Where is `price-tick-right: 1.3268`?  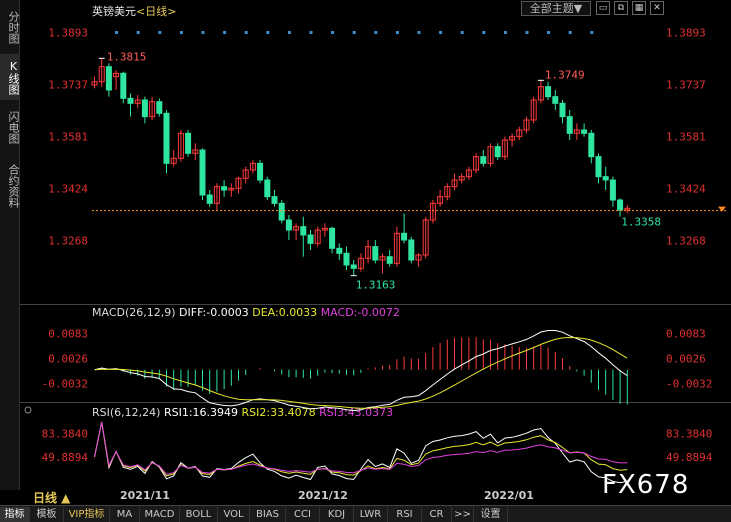
price-tick-right: 1.3268 is located at coordinates (686, 241).